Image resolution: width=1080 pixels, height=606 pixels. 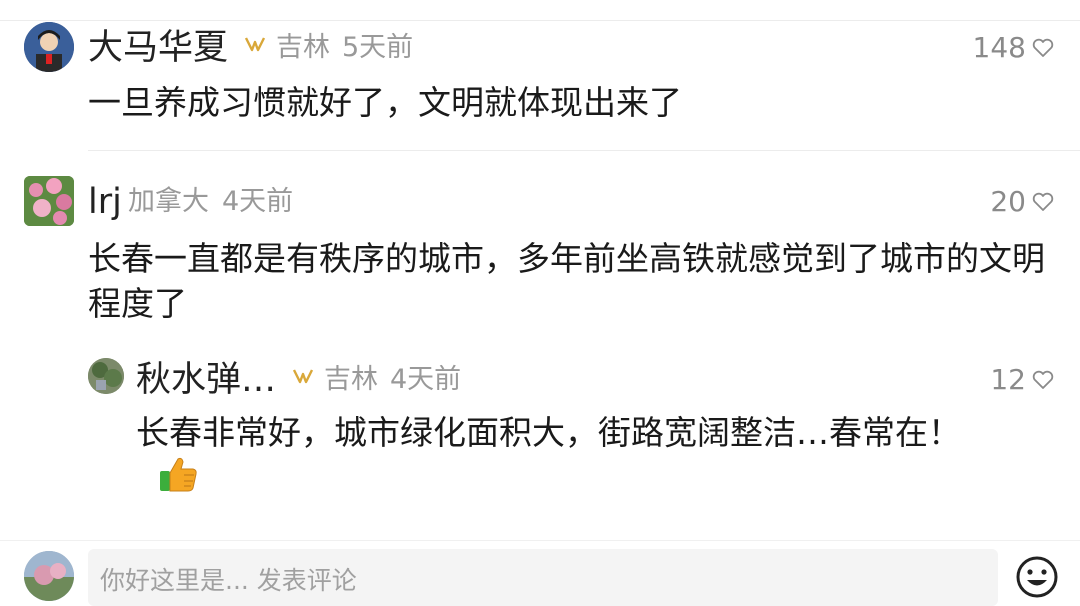 I want to click on comment-input-bar: 你好这里是... 发表评论, so click(x=540, y=573).